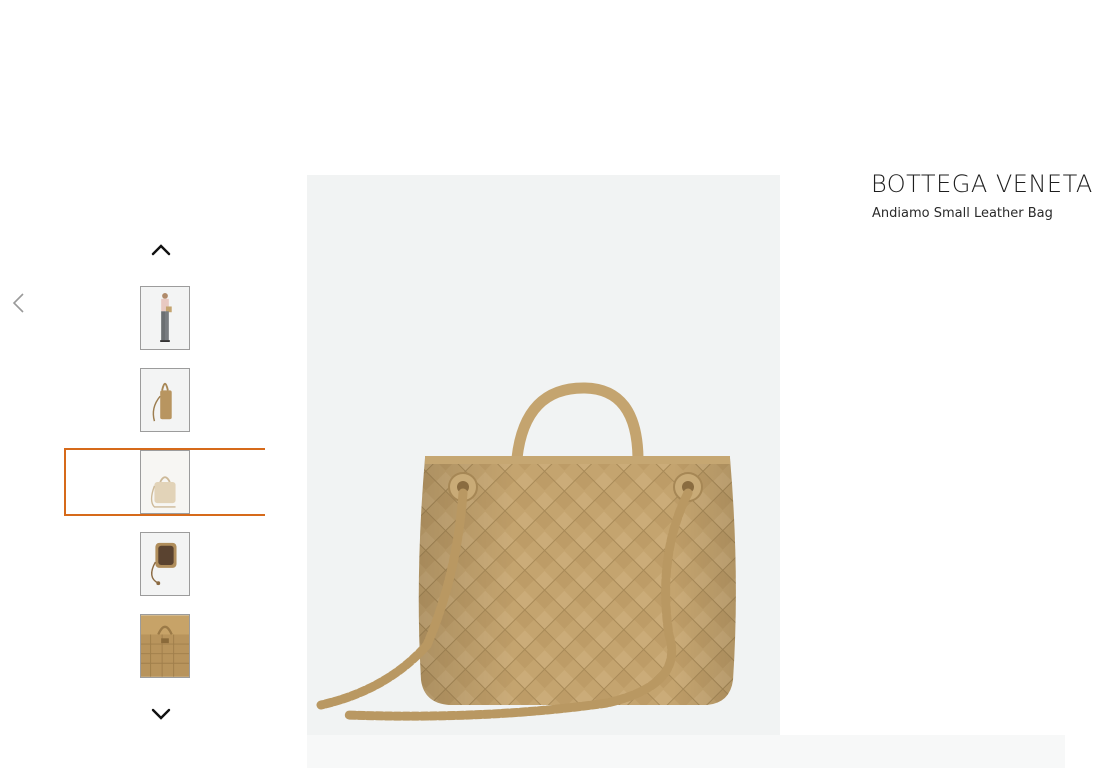  I want to click on thumbnail-image-detail, so click(165, 646).